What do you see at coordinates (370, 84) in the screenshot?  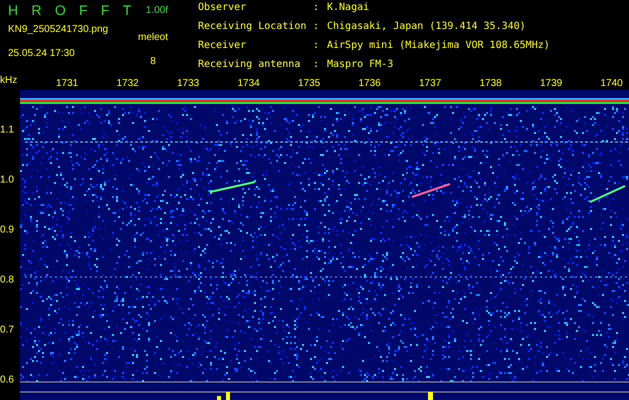 I see `time-label: 1736` at bounding box center [370, 84].